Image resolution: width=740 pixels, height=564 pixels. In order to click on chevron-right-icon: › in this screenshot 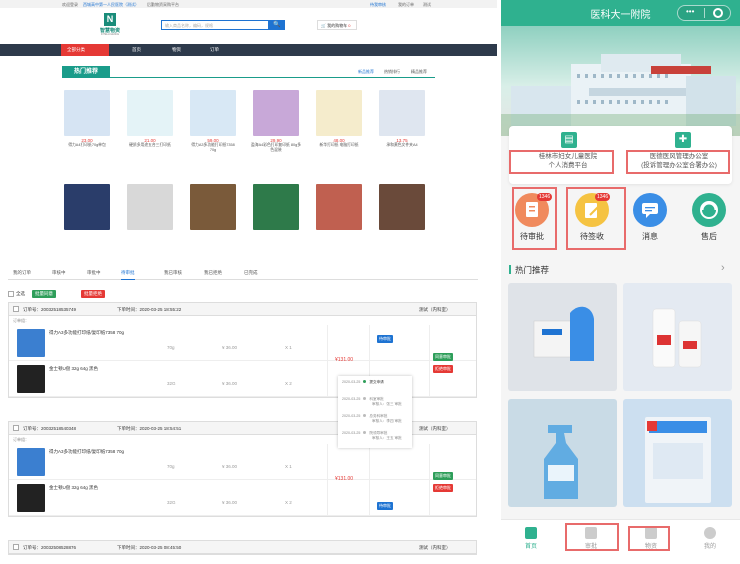, I will do `click(723, 268)`.